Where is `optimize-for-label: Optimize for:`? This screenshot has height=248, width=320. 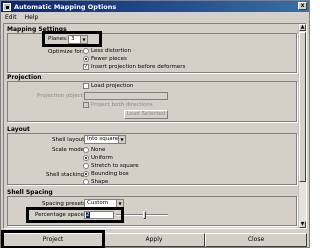
optimize-for-label: Optimize for: is located at coordinates (66, 52).